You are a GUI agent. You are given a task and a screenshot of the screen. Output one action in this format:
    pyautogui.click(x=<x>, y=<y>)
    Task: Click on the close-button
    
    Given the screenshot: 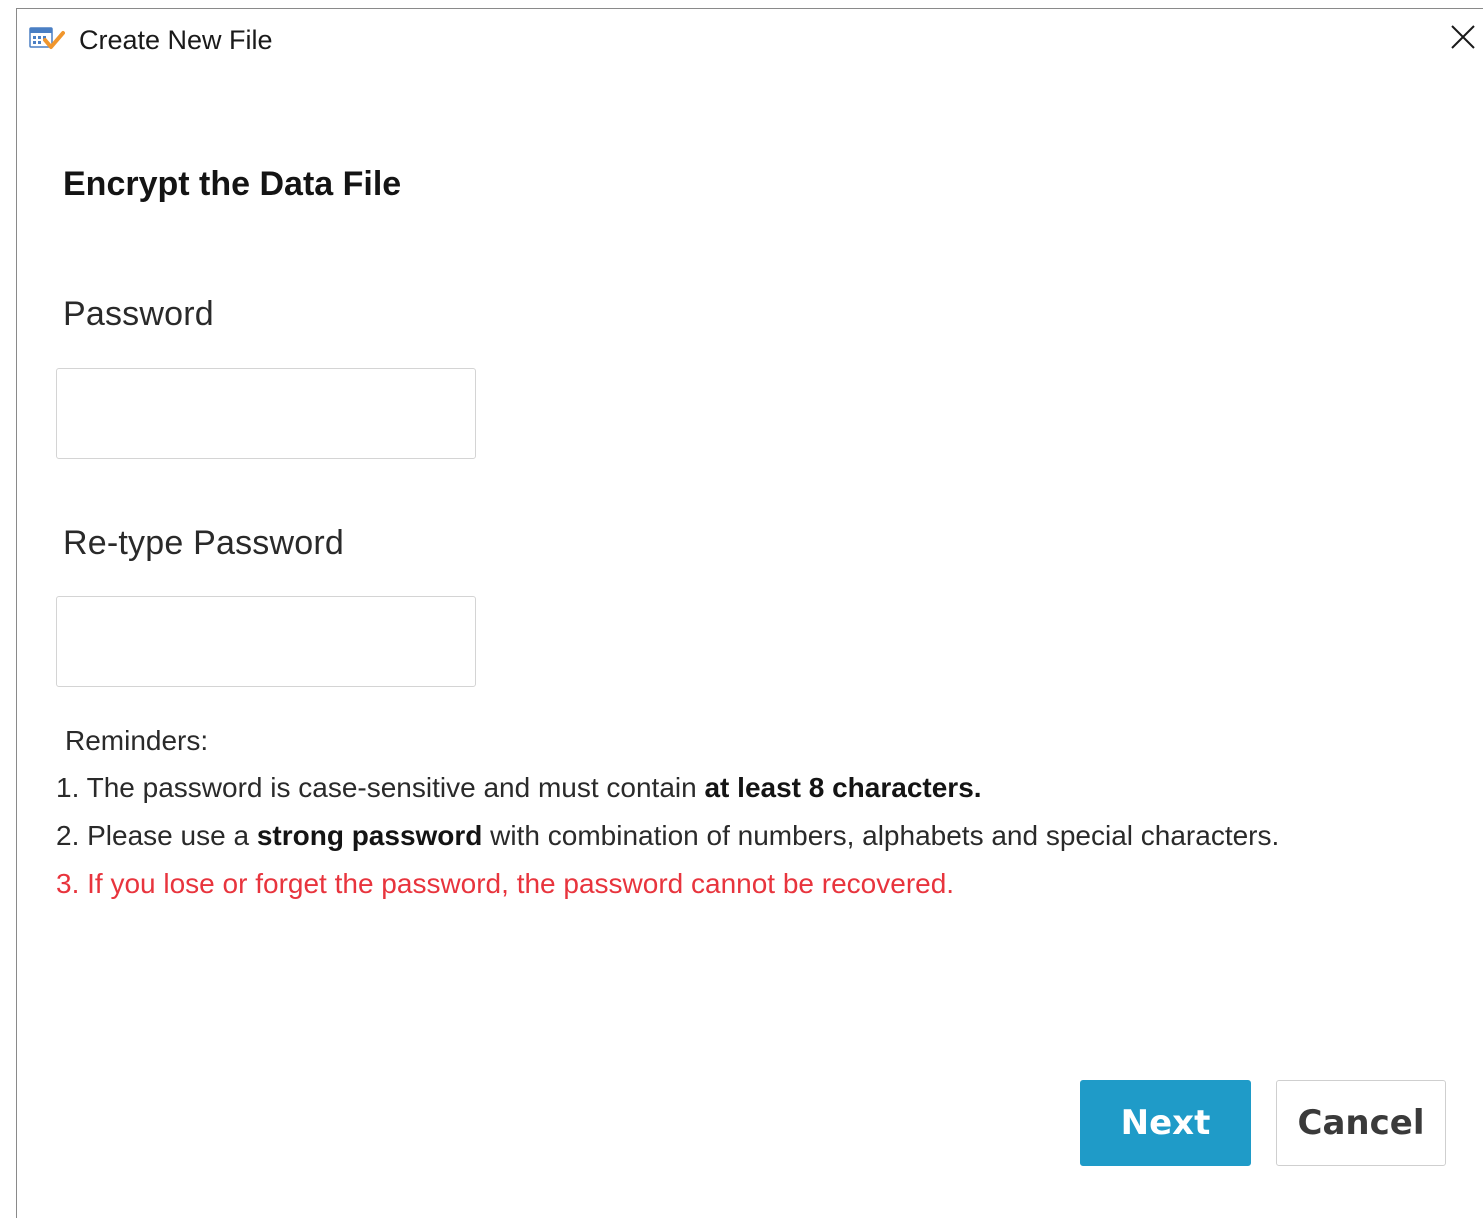 What is the action you would take?
    pyautogui.click(x=1463, y=37)
    